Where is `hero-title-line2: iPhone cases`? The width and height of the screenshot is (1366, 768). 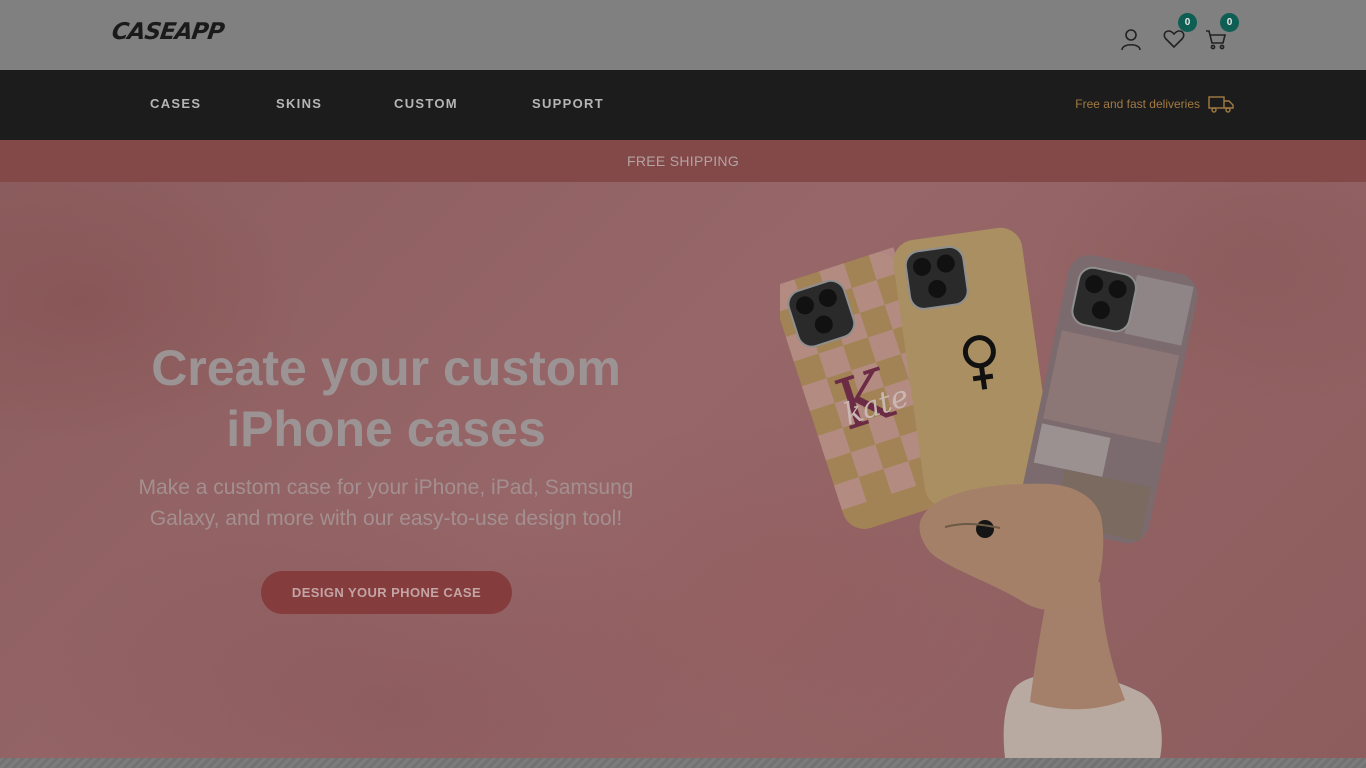
hero-title-line2: iPhone cases is located at coordinates (386, 429).